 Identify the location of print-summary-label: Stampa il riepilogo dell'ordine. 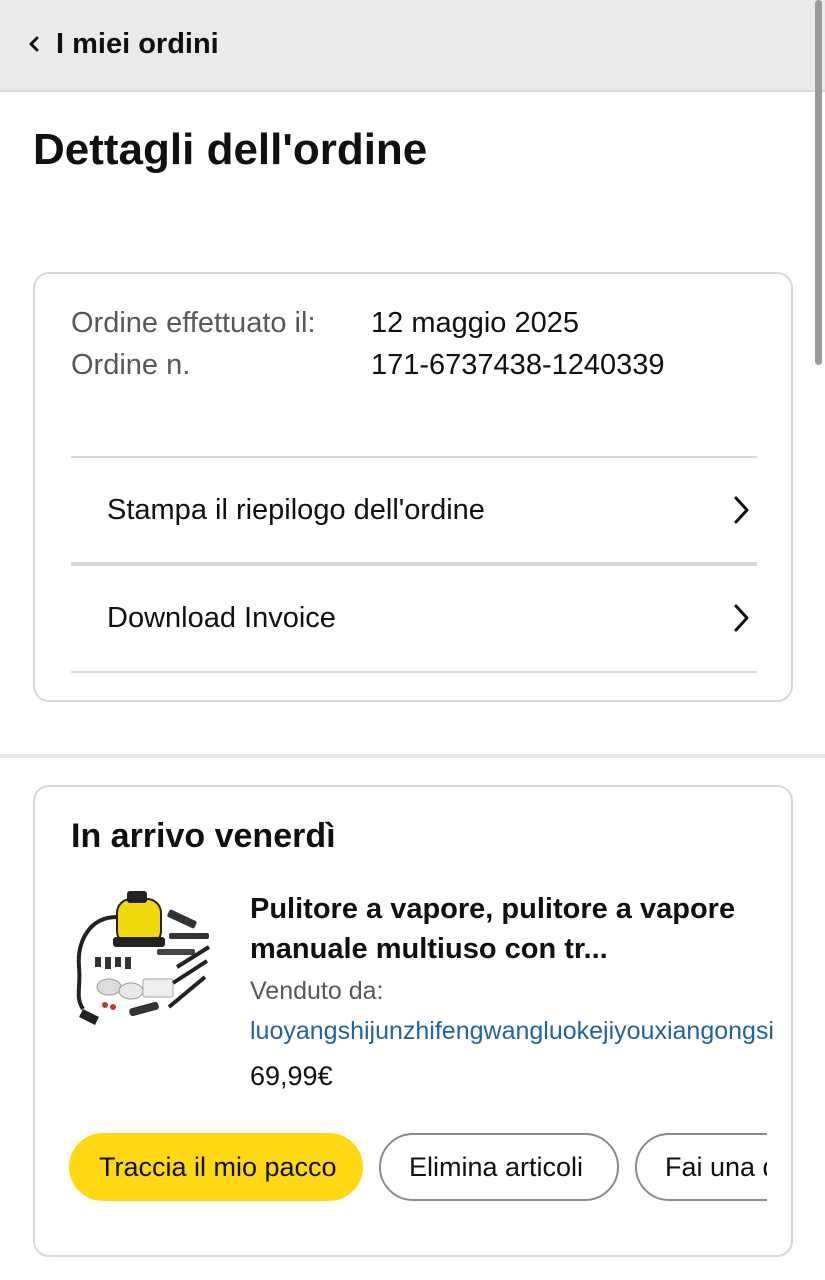
(296, 509).